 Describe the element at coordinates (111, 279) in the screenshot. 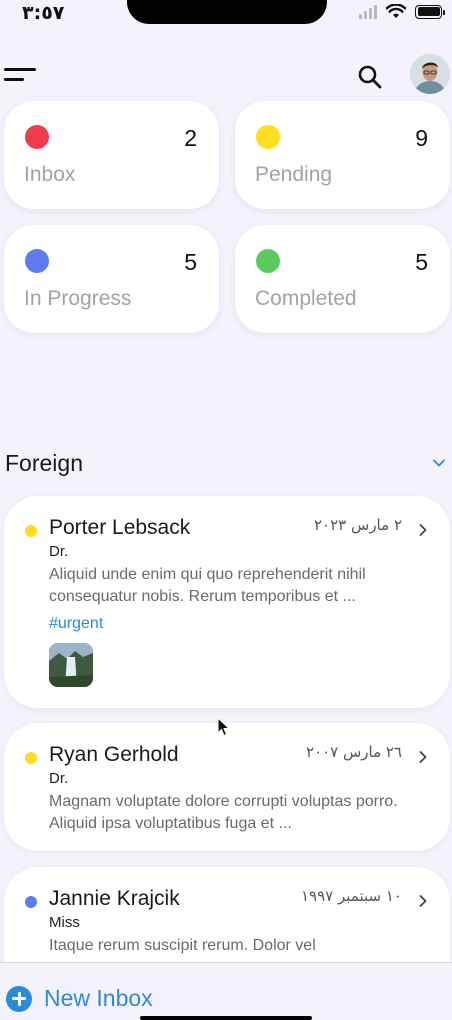

I see `card-in-progress: 5 In Progress` at that location.